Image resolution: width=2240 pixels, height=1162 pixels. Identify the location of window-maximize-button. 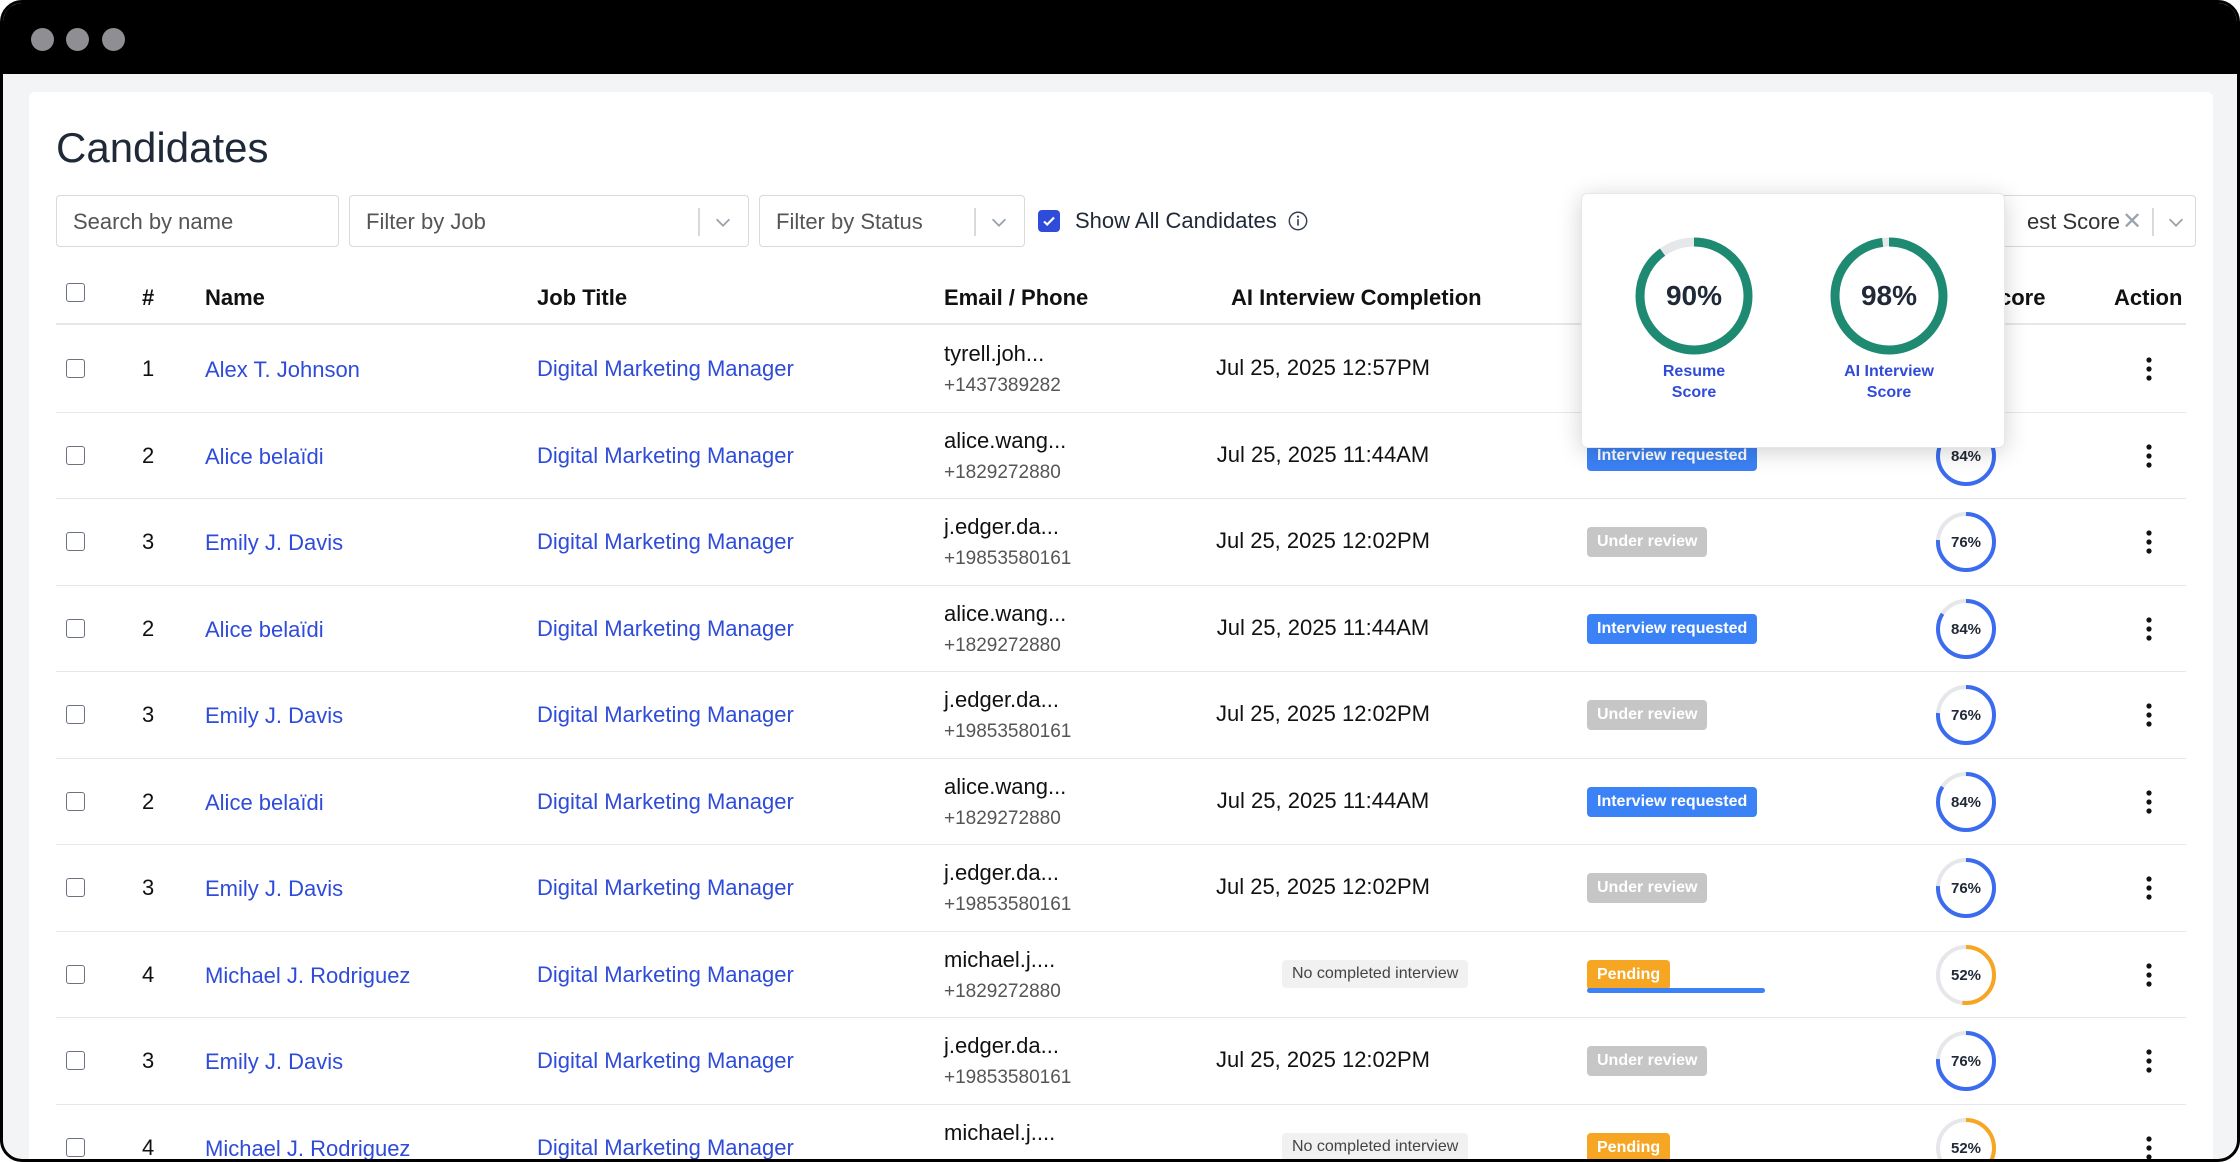
(113, 39).